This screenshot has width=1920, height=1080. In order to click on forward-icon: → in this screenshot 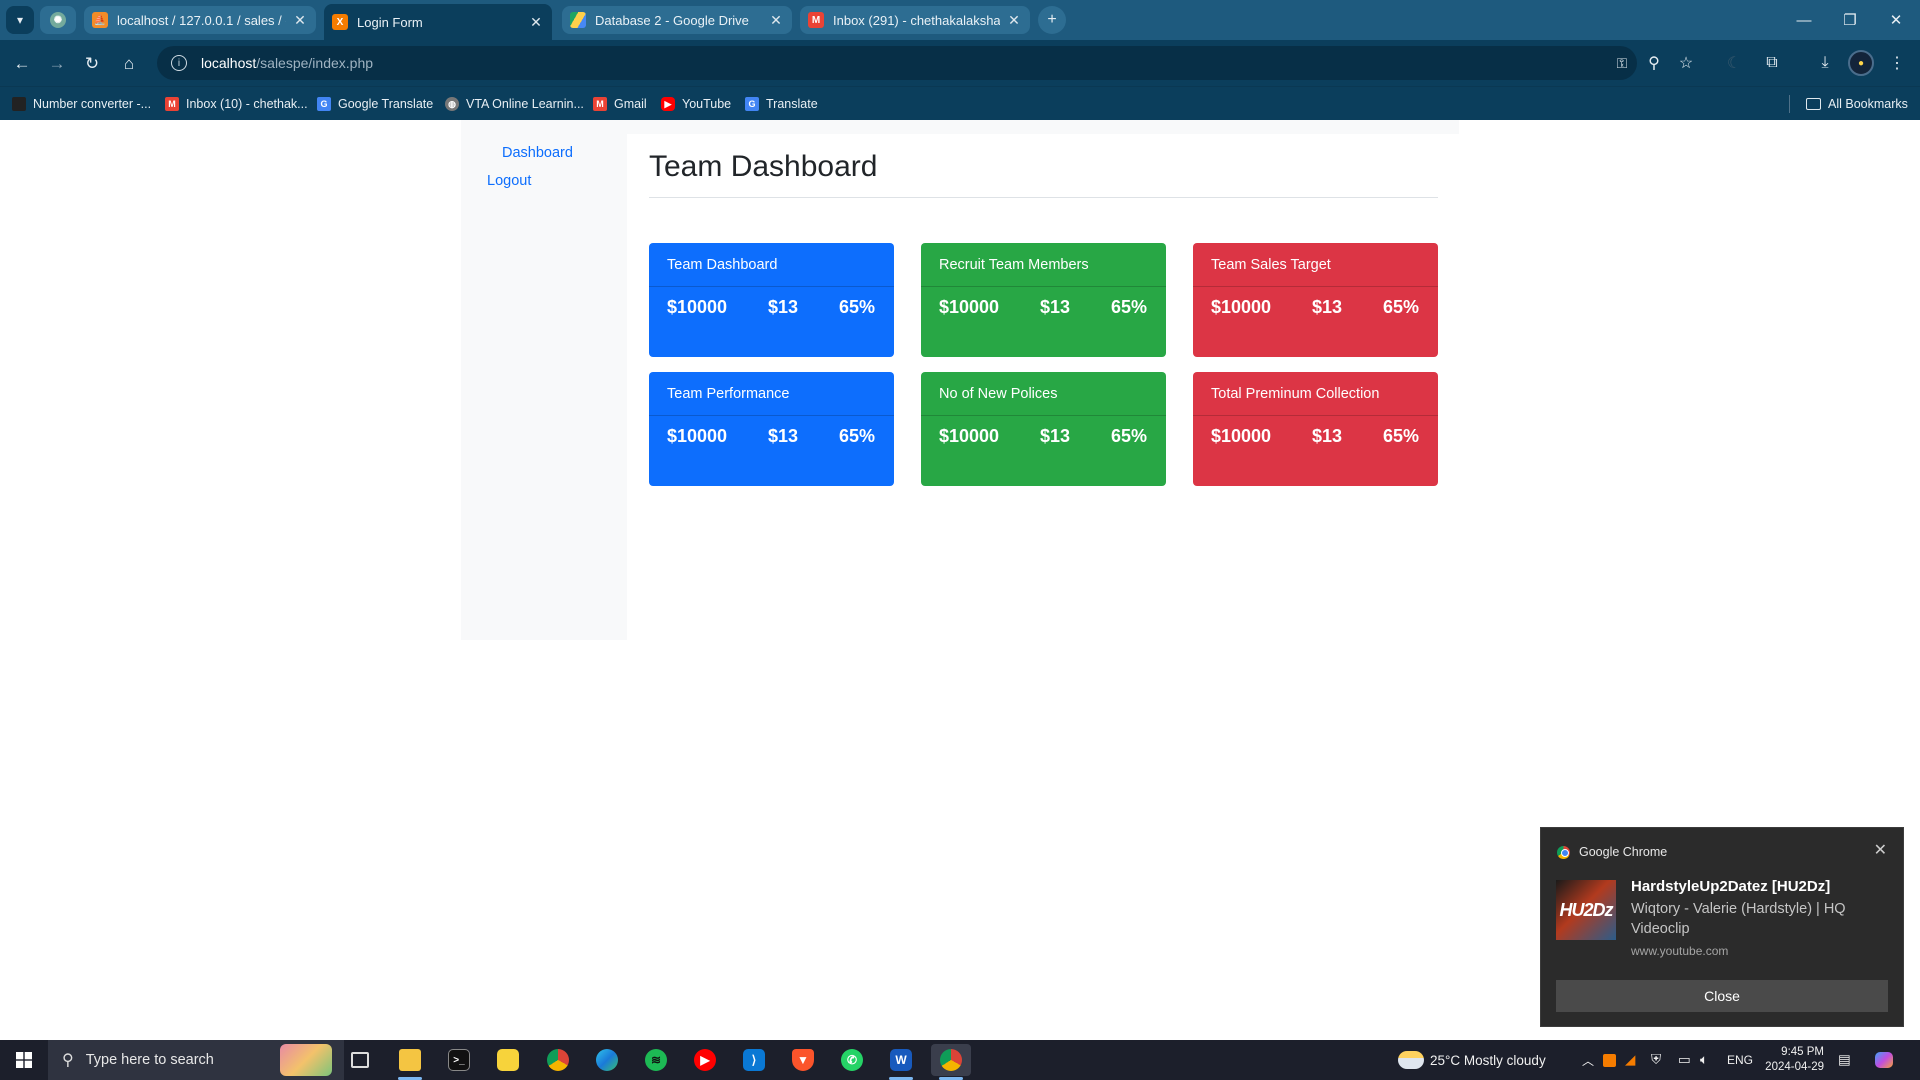, I will do `click(57, 64)`.